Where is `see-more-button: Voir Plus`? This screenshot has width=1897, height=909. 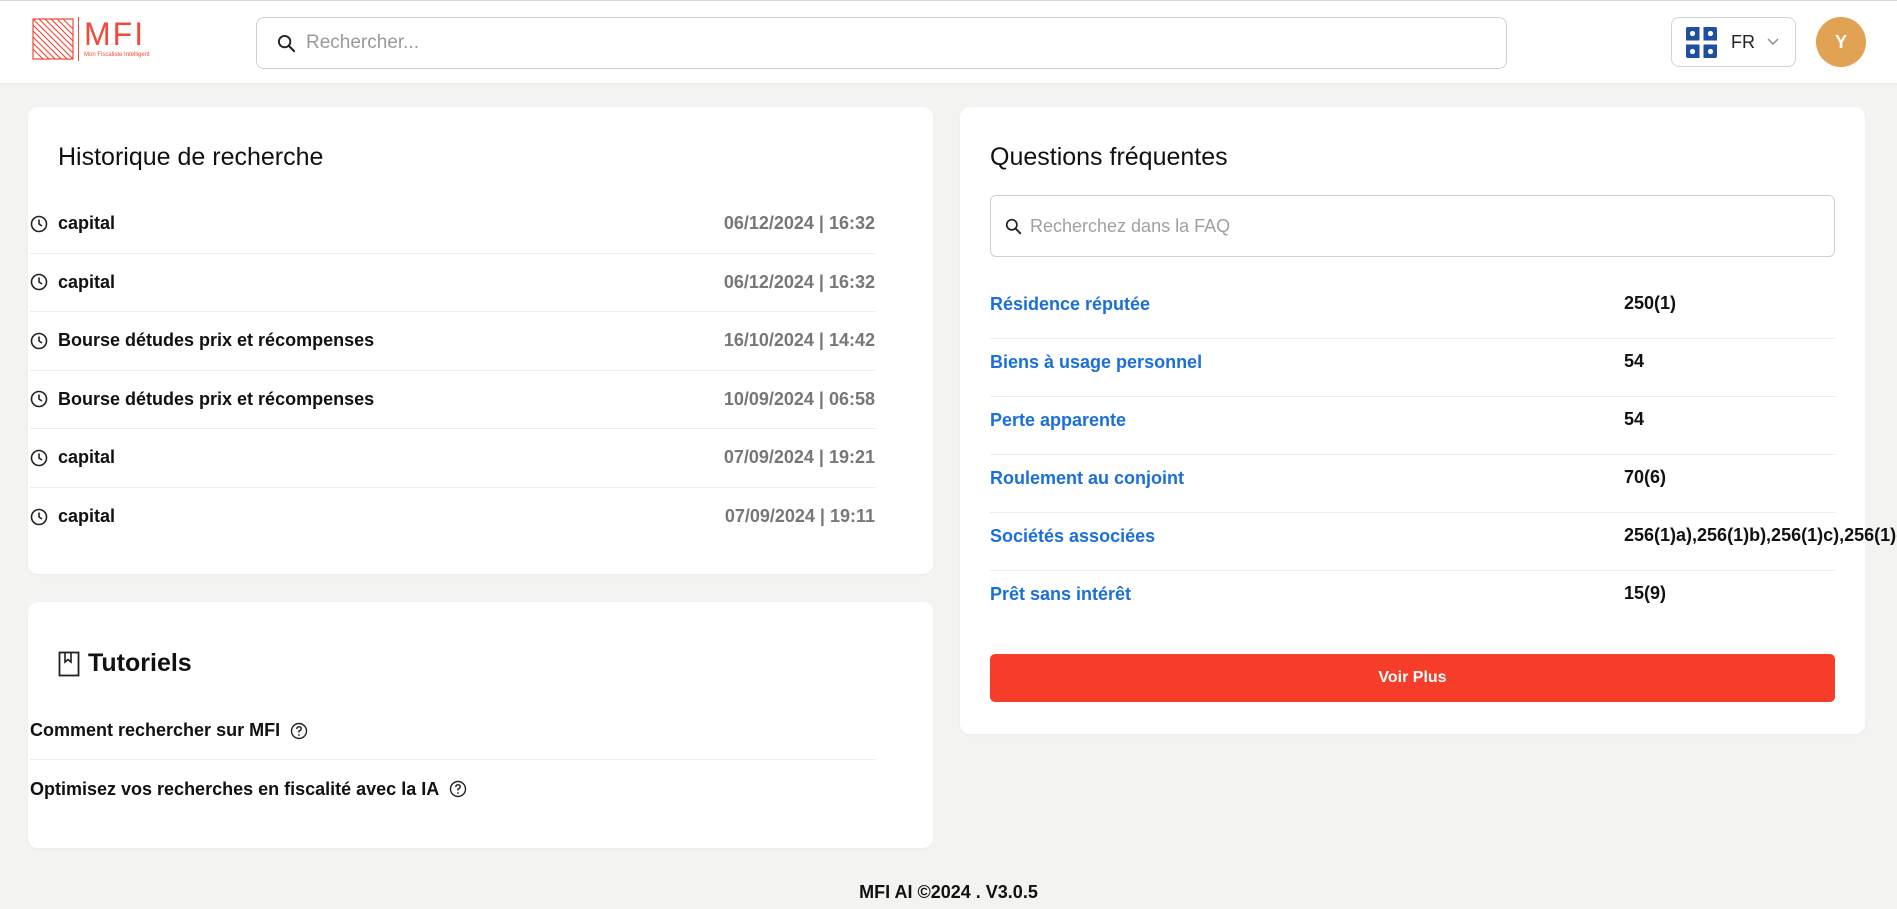 see-more-button: Voir Plus is located at coordinates (1412, 678).